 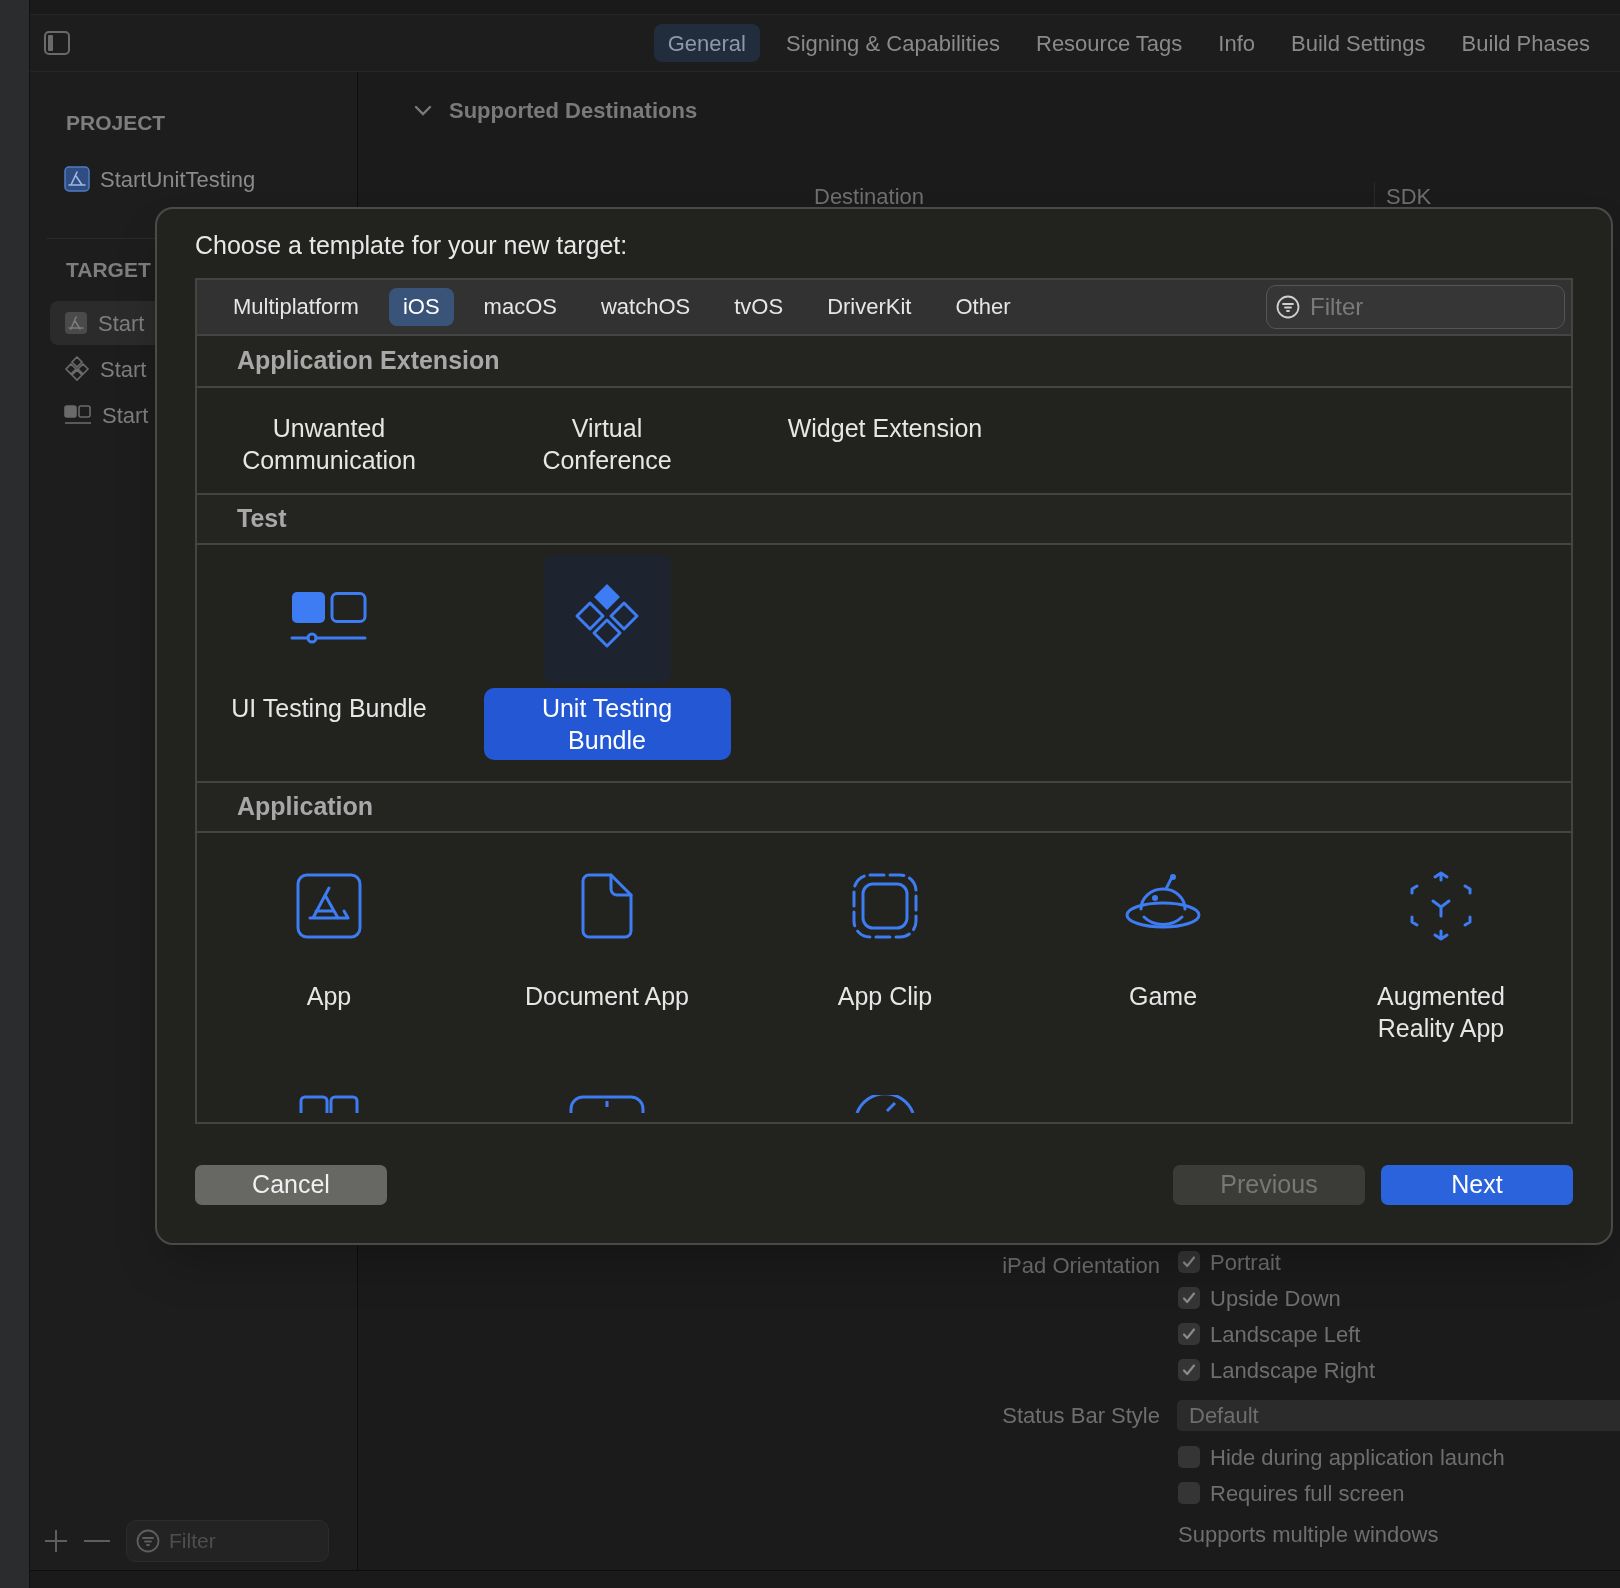 What do you see at coordinates (305, 806) in the screenshot?
I see `section-heading: Application` at bounding box center [305, 806].